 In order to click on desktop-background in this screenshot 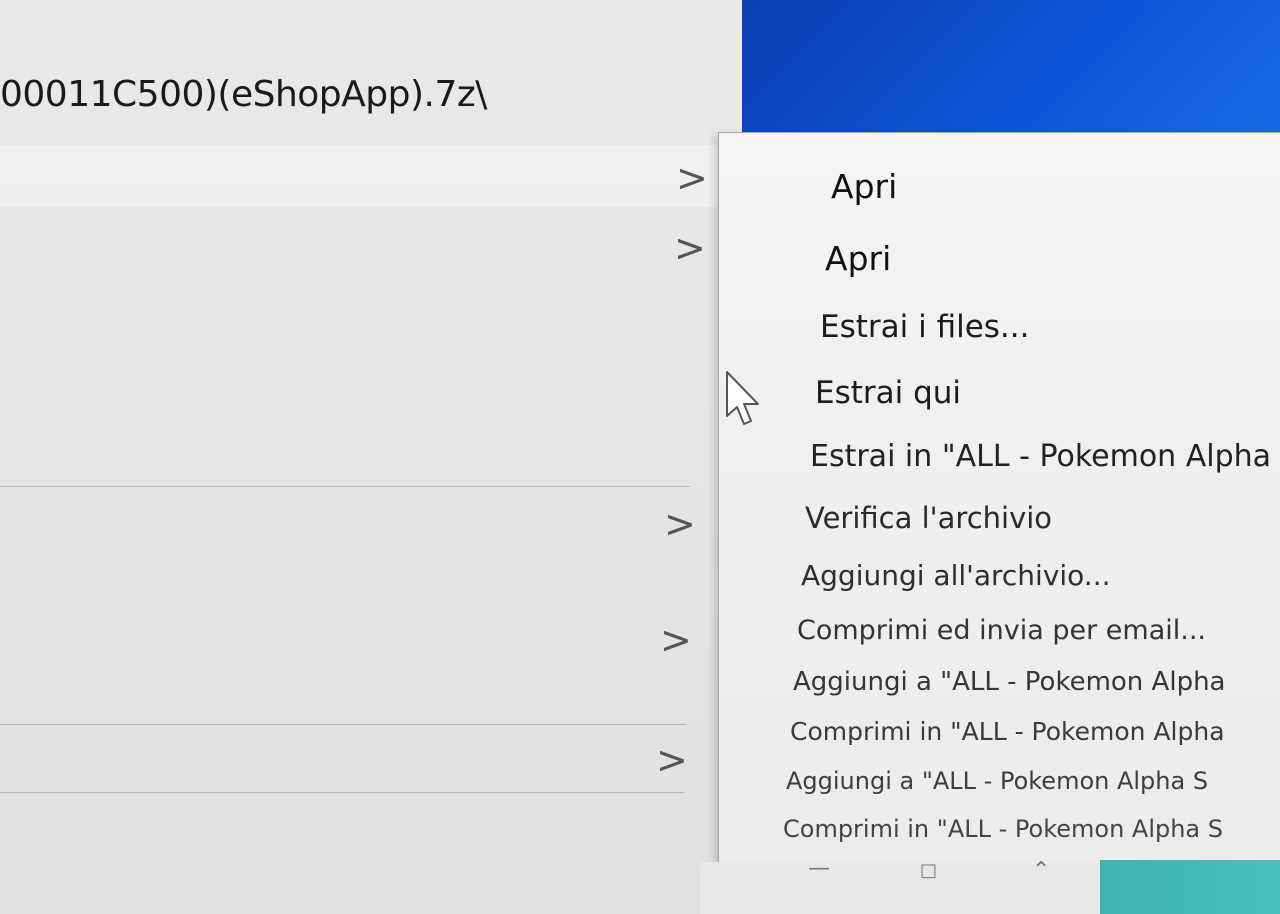, I will do `click(1011, 75)`.